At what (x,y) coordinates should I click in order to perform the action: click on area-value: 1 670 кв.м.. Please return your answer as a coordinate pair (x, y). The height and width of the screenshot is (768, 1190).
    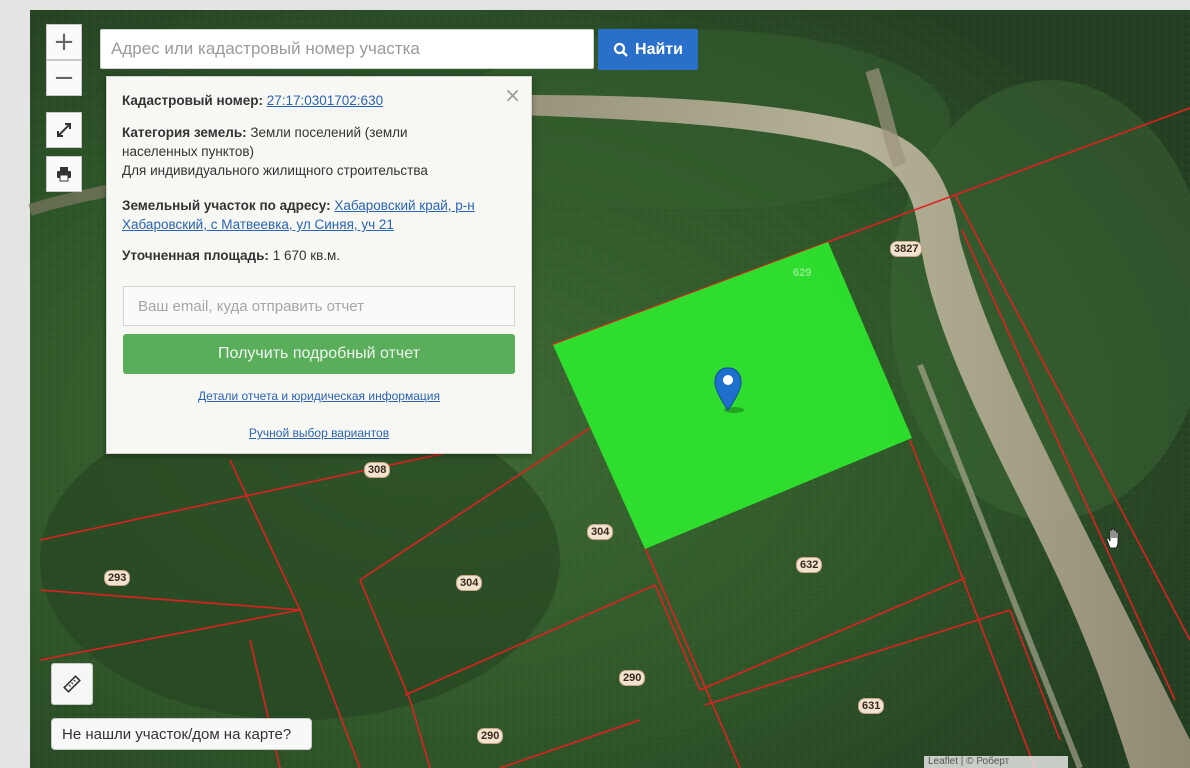
    Looking at the image, I should click on (306, 255).